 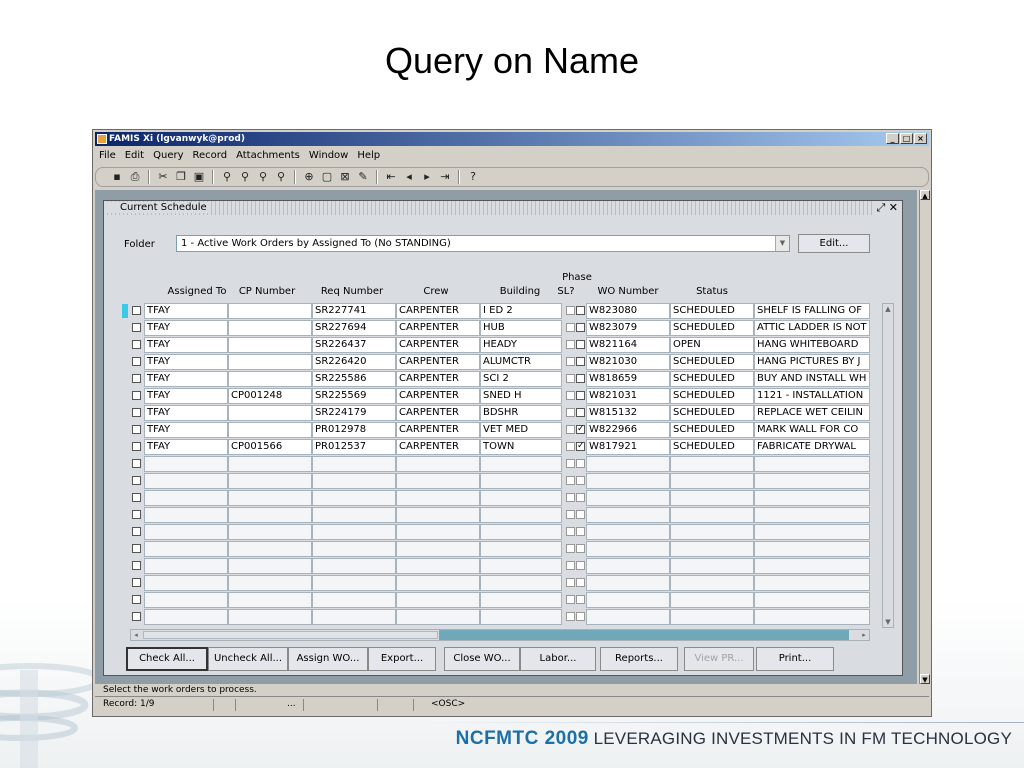 What do you see at coordinates (812, 379) in the screenshot?
I see `cell-description: BUY AND INSTALL WH` at bounding box center [812, 379].